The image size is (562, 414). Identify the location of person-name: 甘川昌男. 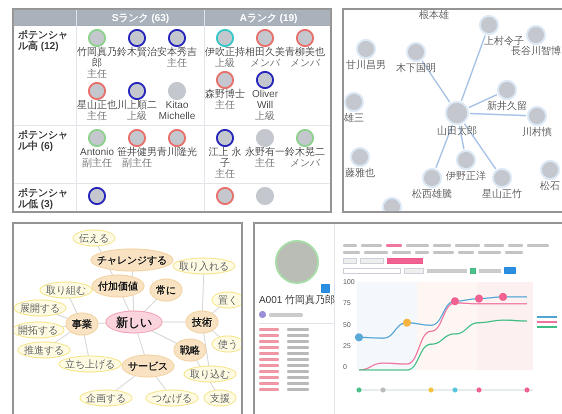
(366, 65).